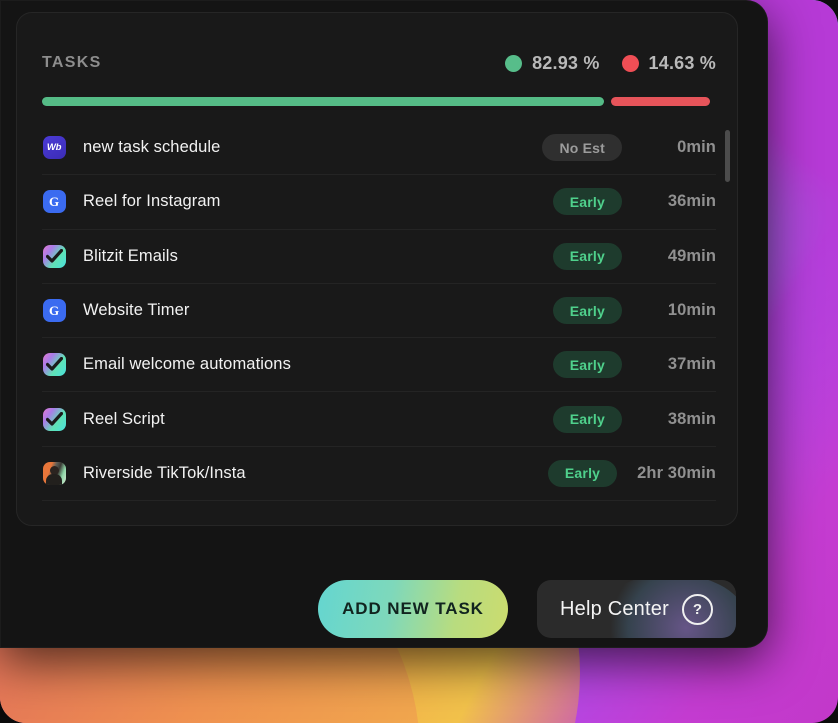 Image resolution: width=838 pixels, height=723 pixels. What do you see at coordinates (323, 101) in the screenshot?
I see `progress-bar-green` at bounding box center [323, 101].